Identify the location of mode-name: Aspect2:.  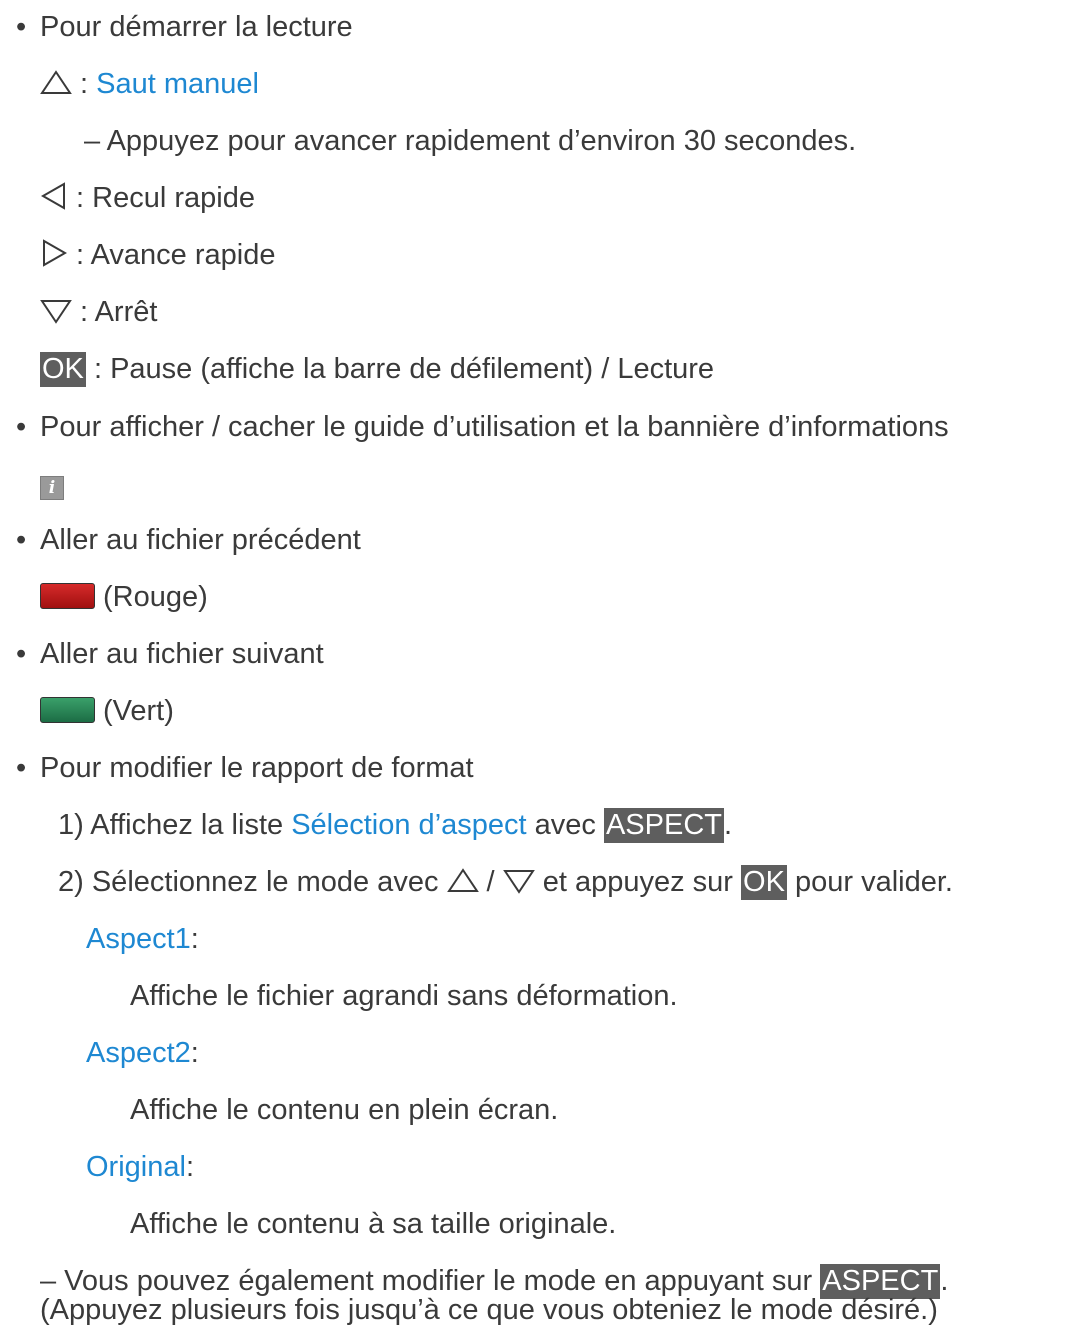
(142, 1053).